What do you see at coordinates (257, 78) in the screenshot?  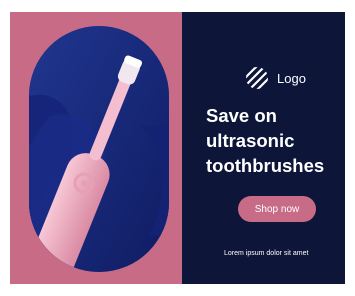 I see `circular-stripes-logo-icon` at bounding box center [257, 78].